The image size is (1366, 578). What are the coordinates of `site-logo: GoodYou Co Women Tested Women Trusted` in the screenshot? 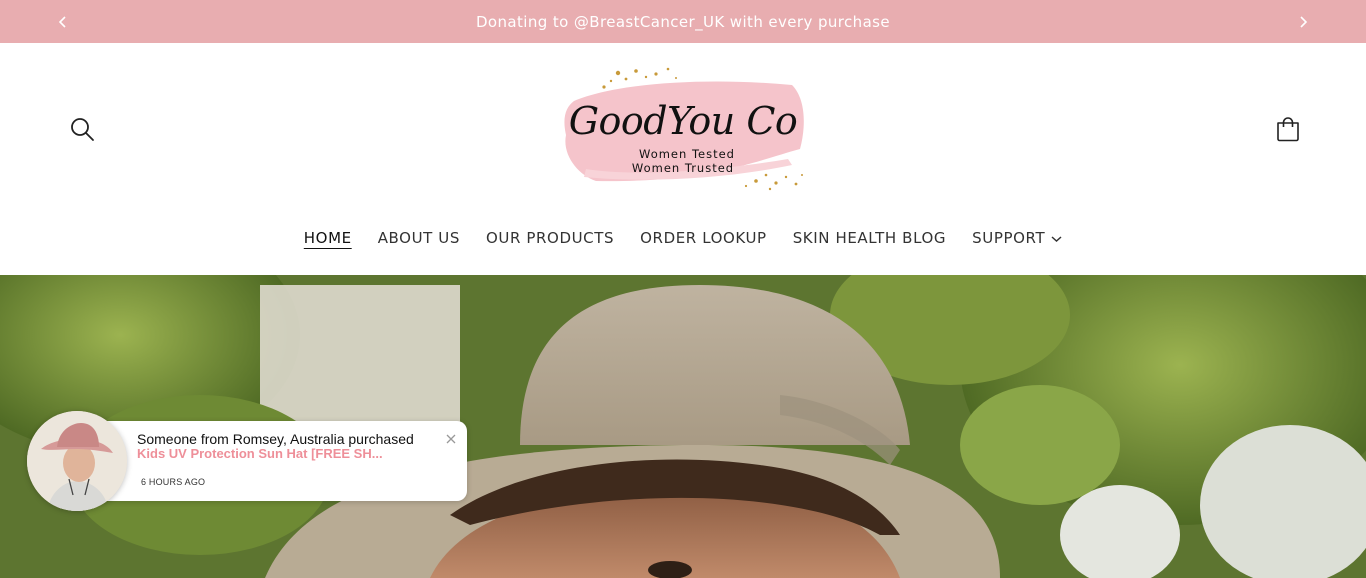 It's located at (683, 130).